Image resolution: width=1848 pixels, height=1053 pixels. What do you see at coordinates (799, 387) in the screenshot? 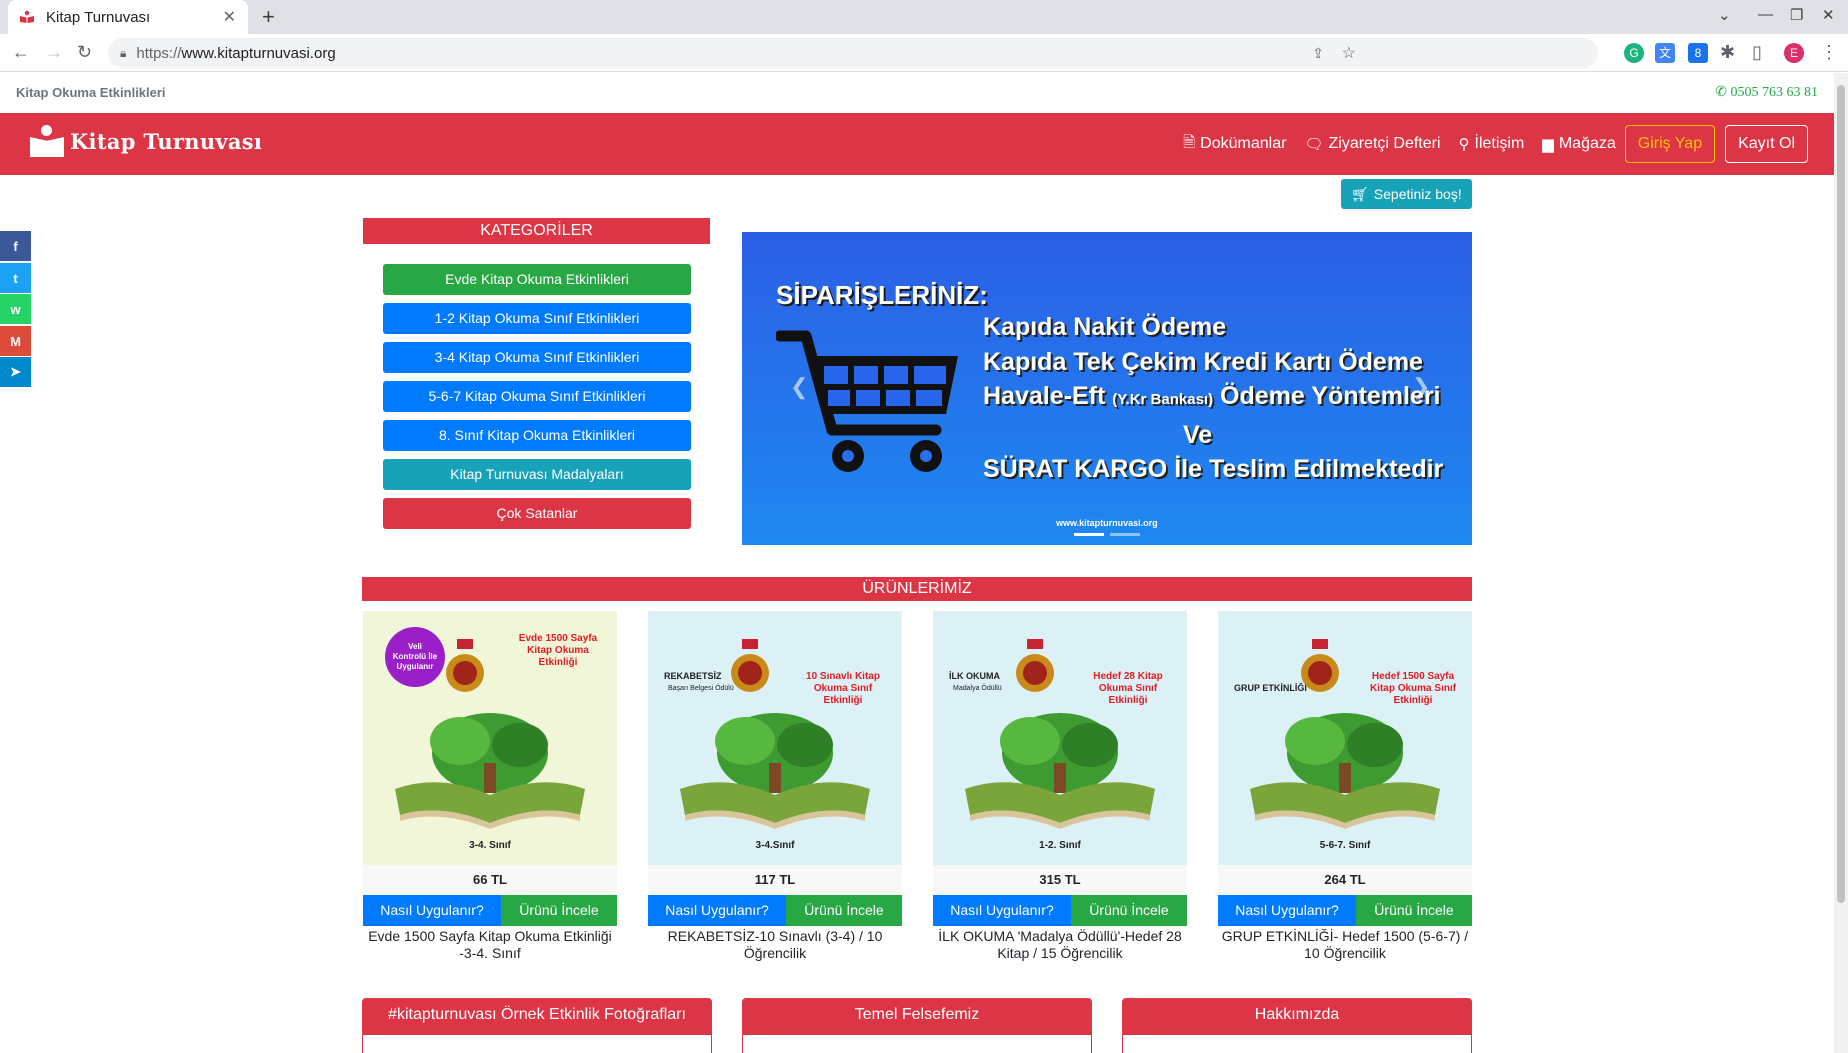
I see `slider-prev-icon: ❮` at bounding box center [799, 387].